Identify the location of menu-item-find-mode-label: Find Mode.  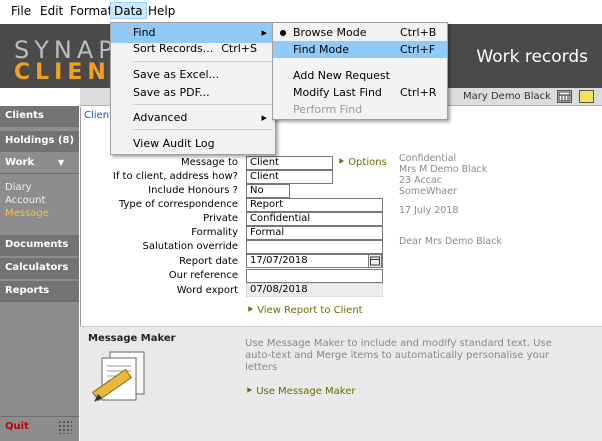
(321, 49).